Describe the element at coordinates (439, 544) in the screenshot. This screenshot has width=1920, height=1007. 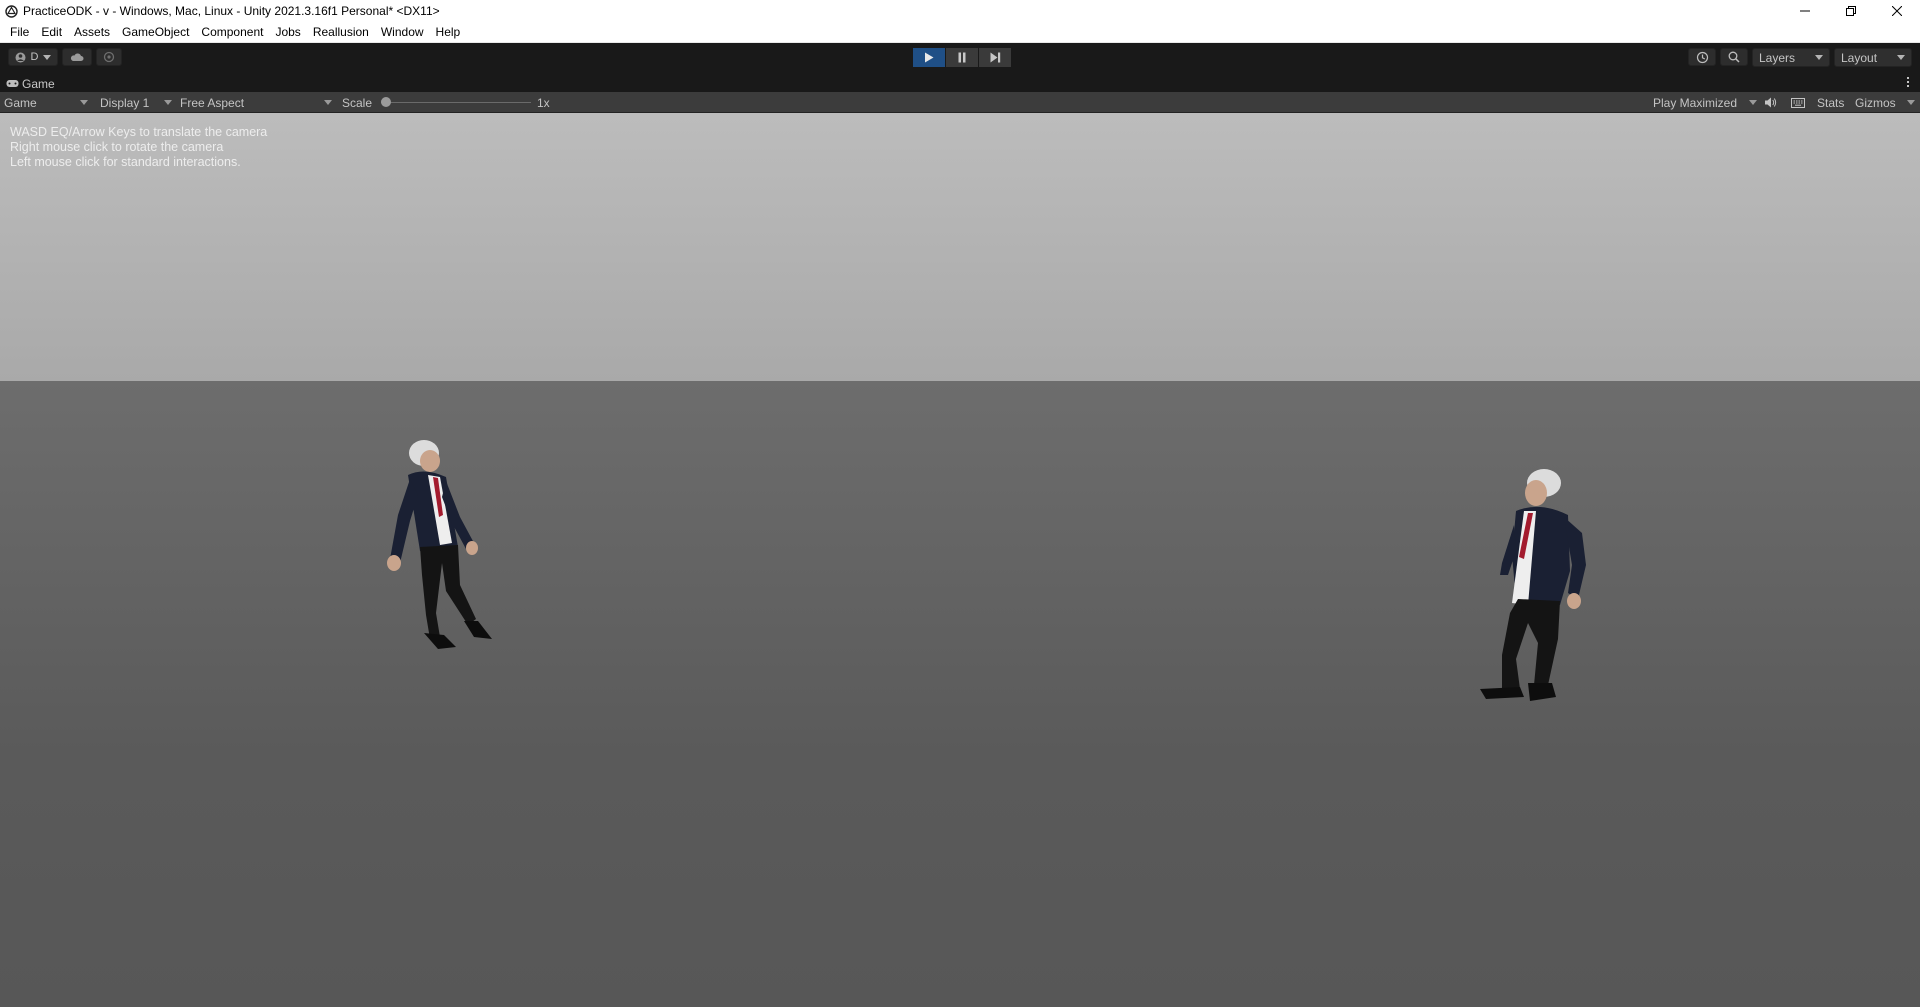
I see `character-model-left` at that location.